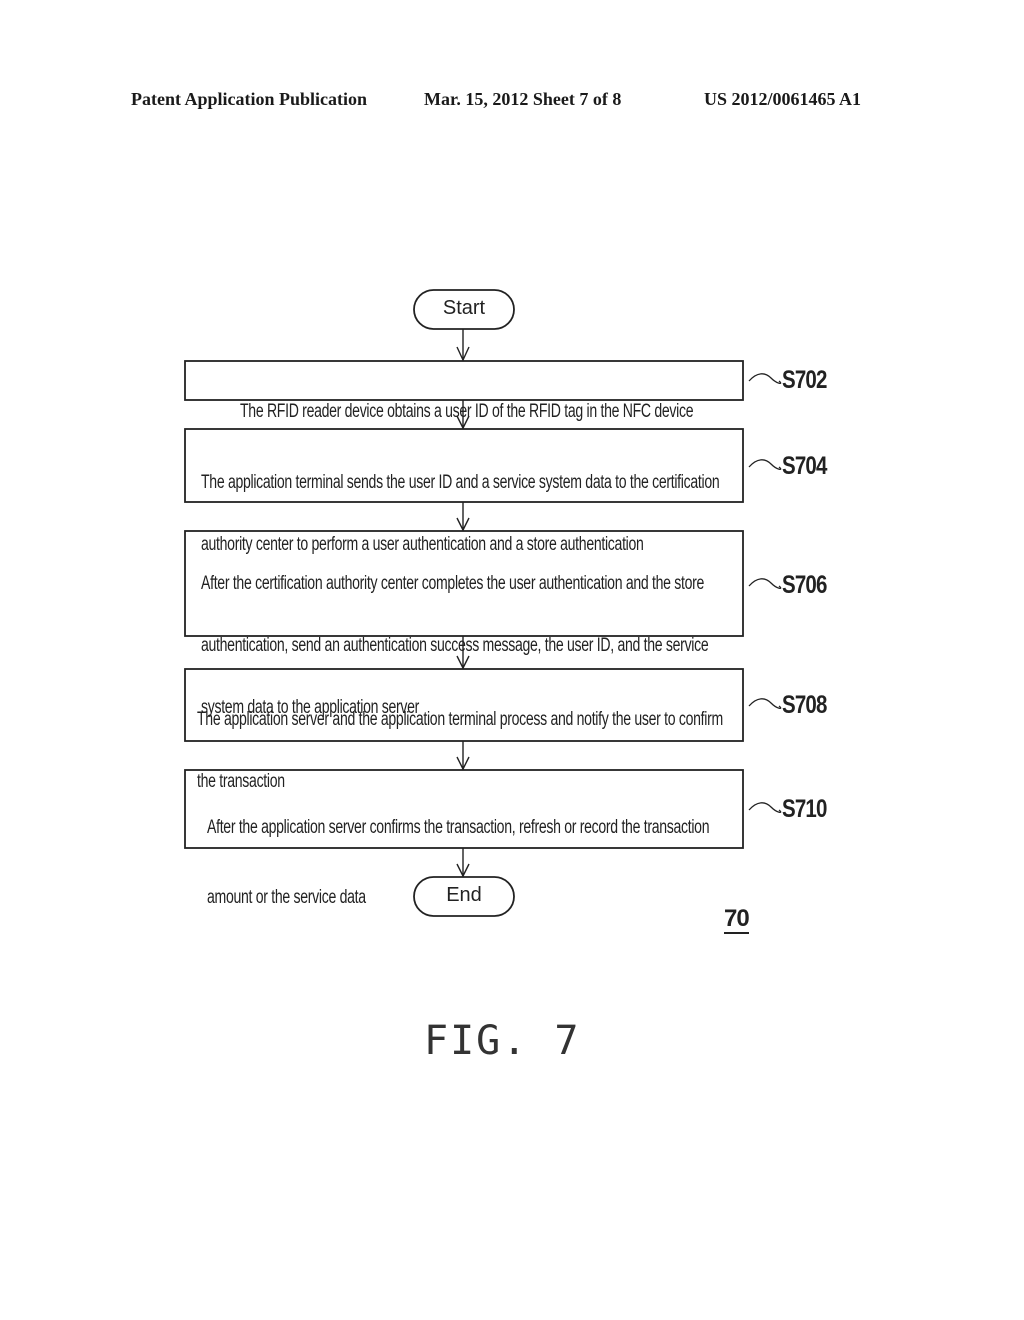  Describe the element at coordinates (502, 1041) in the screenshot. I see `figure-label: FIG. 7` at that location.